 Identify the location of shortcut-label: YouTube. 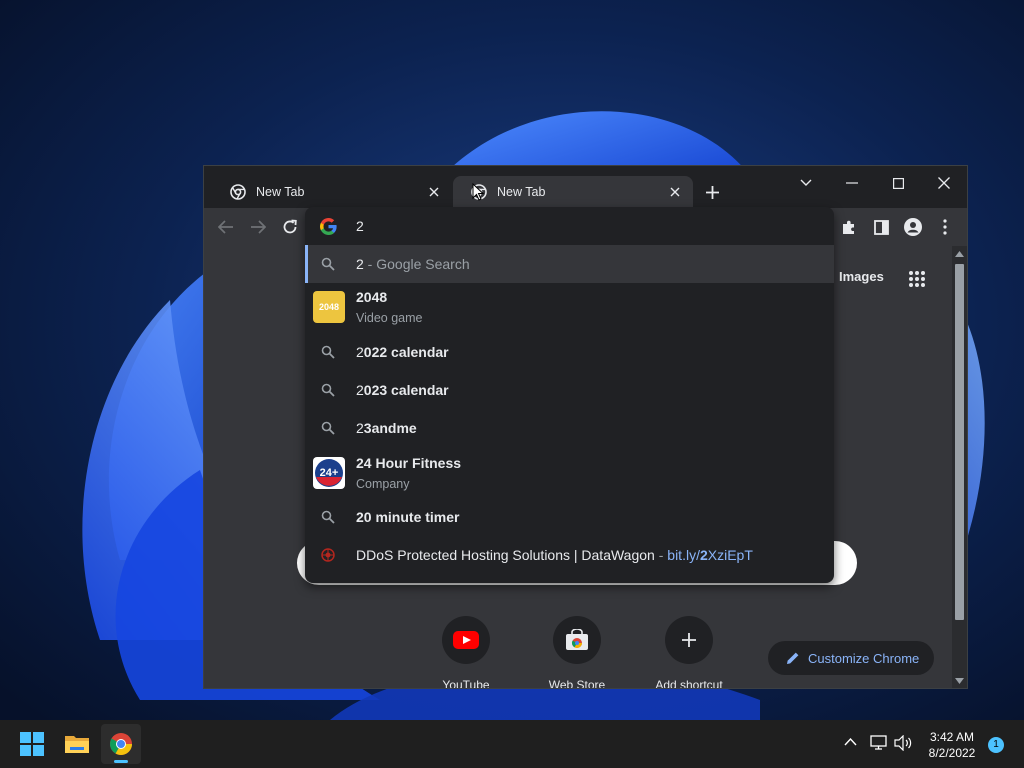
(466, 683).